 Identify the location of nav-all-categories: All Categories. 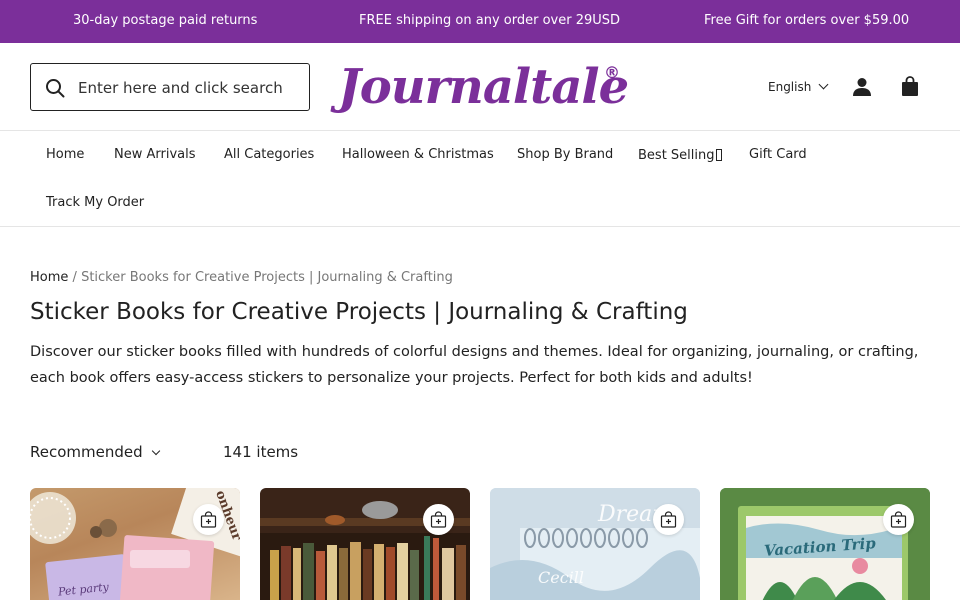
(269, 154).